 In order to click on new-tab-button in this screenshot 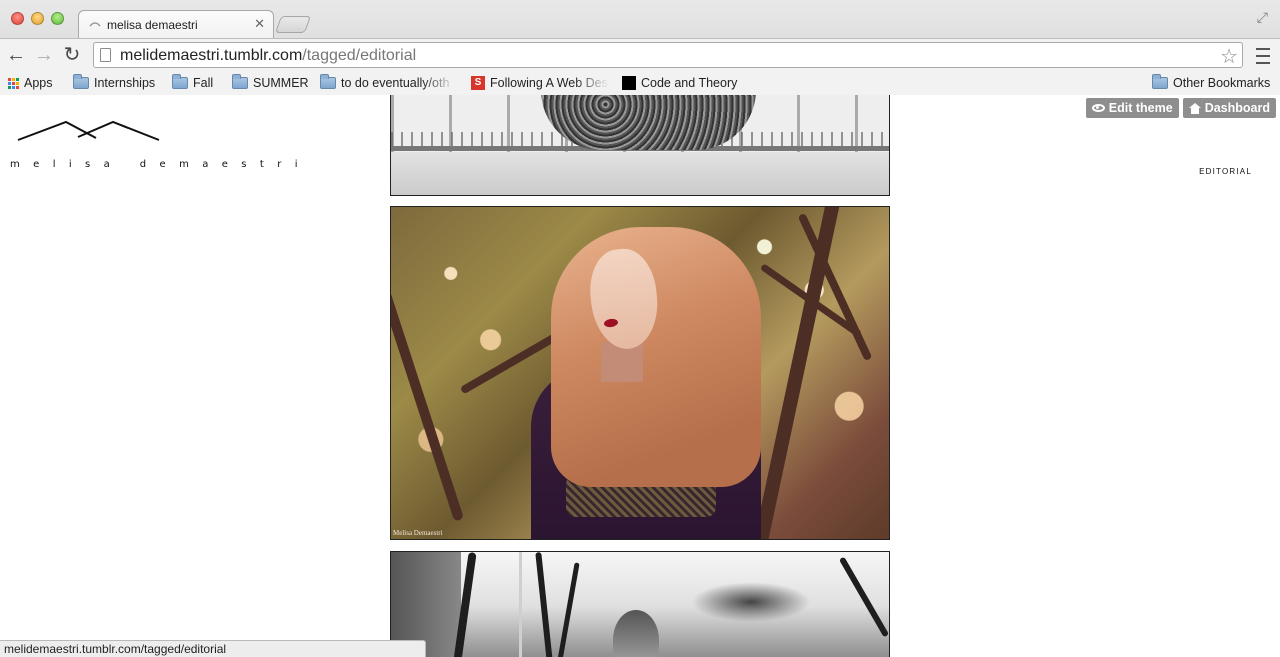, I will do `click(293, 24)`.